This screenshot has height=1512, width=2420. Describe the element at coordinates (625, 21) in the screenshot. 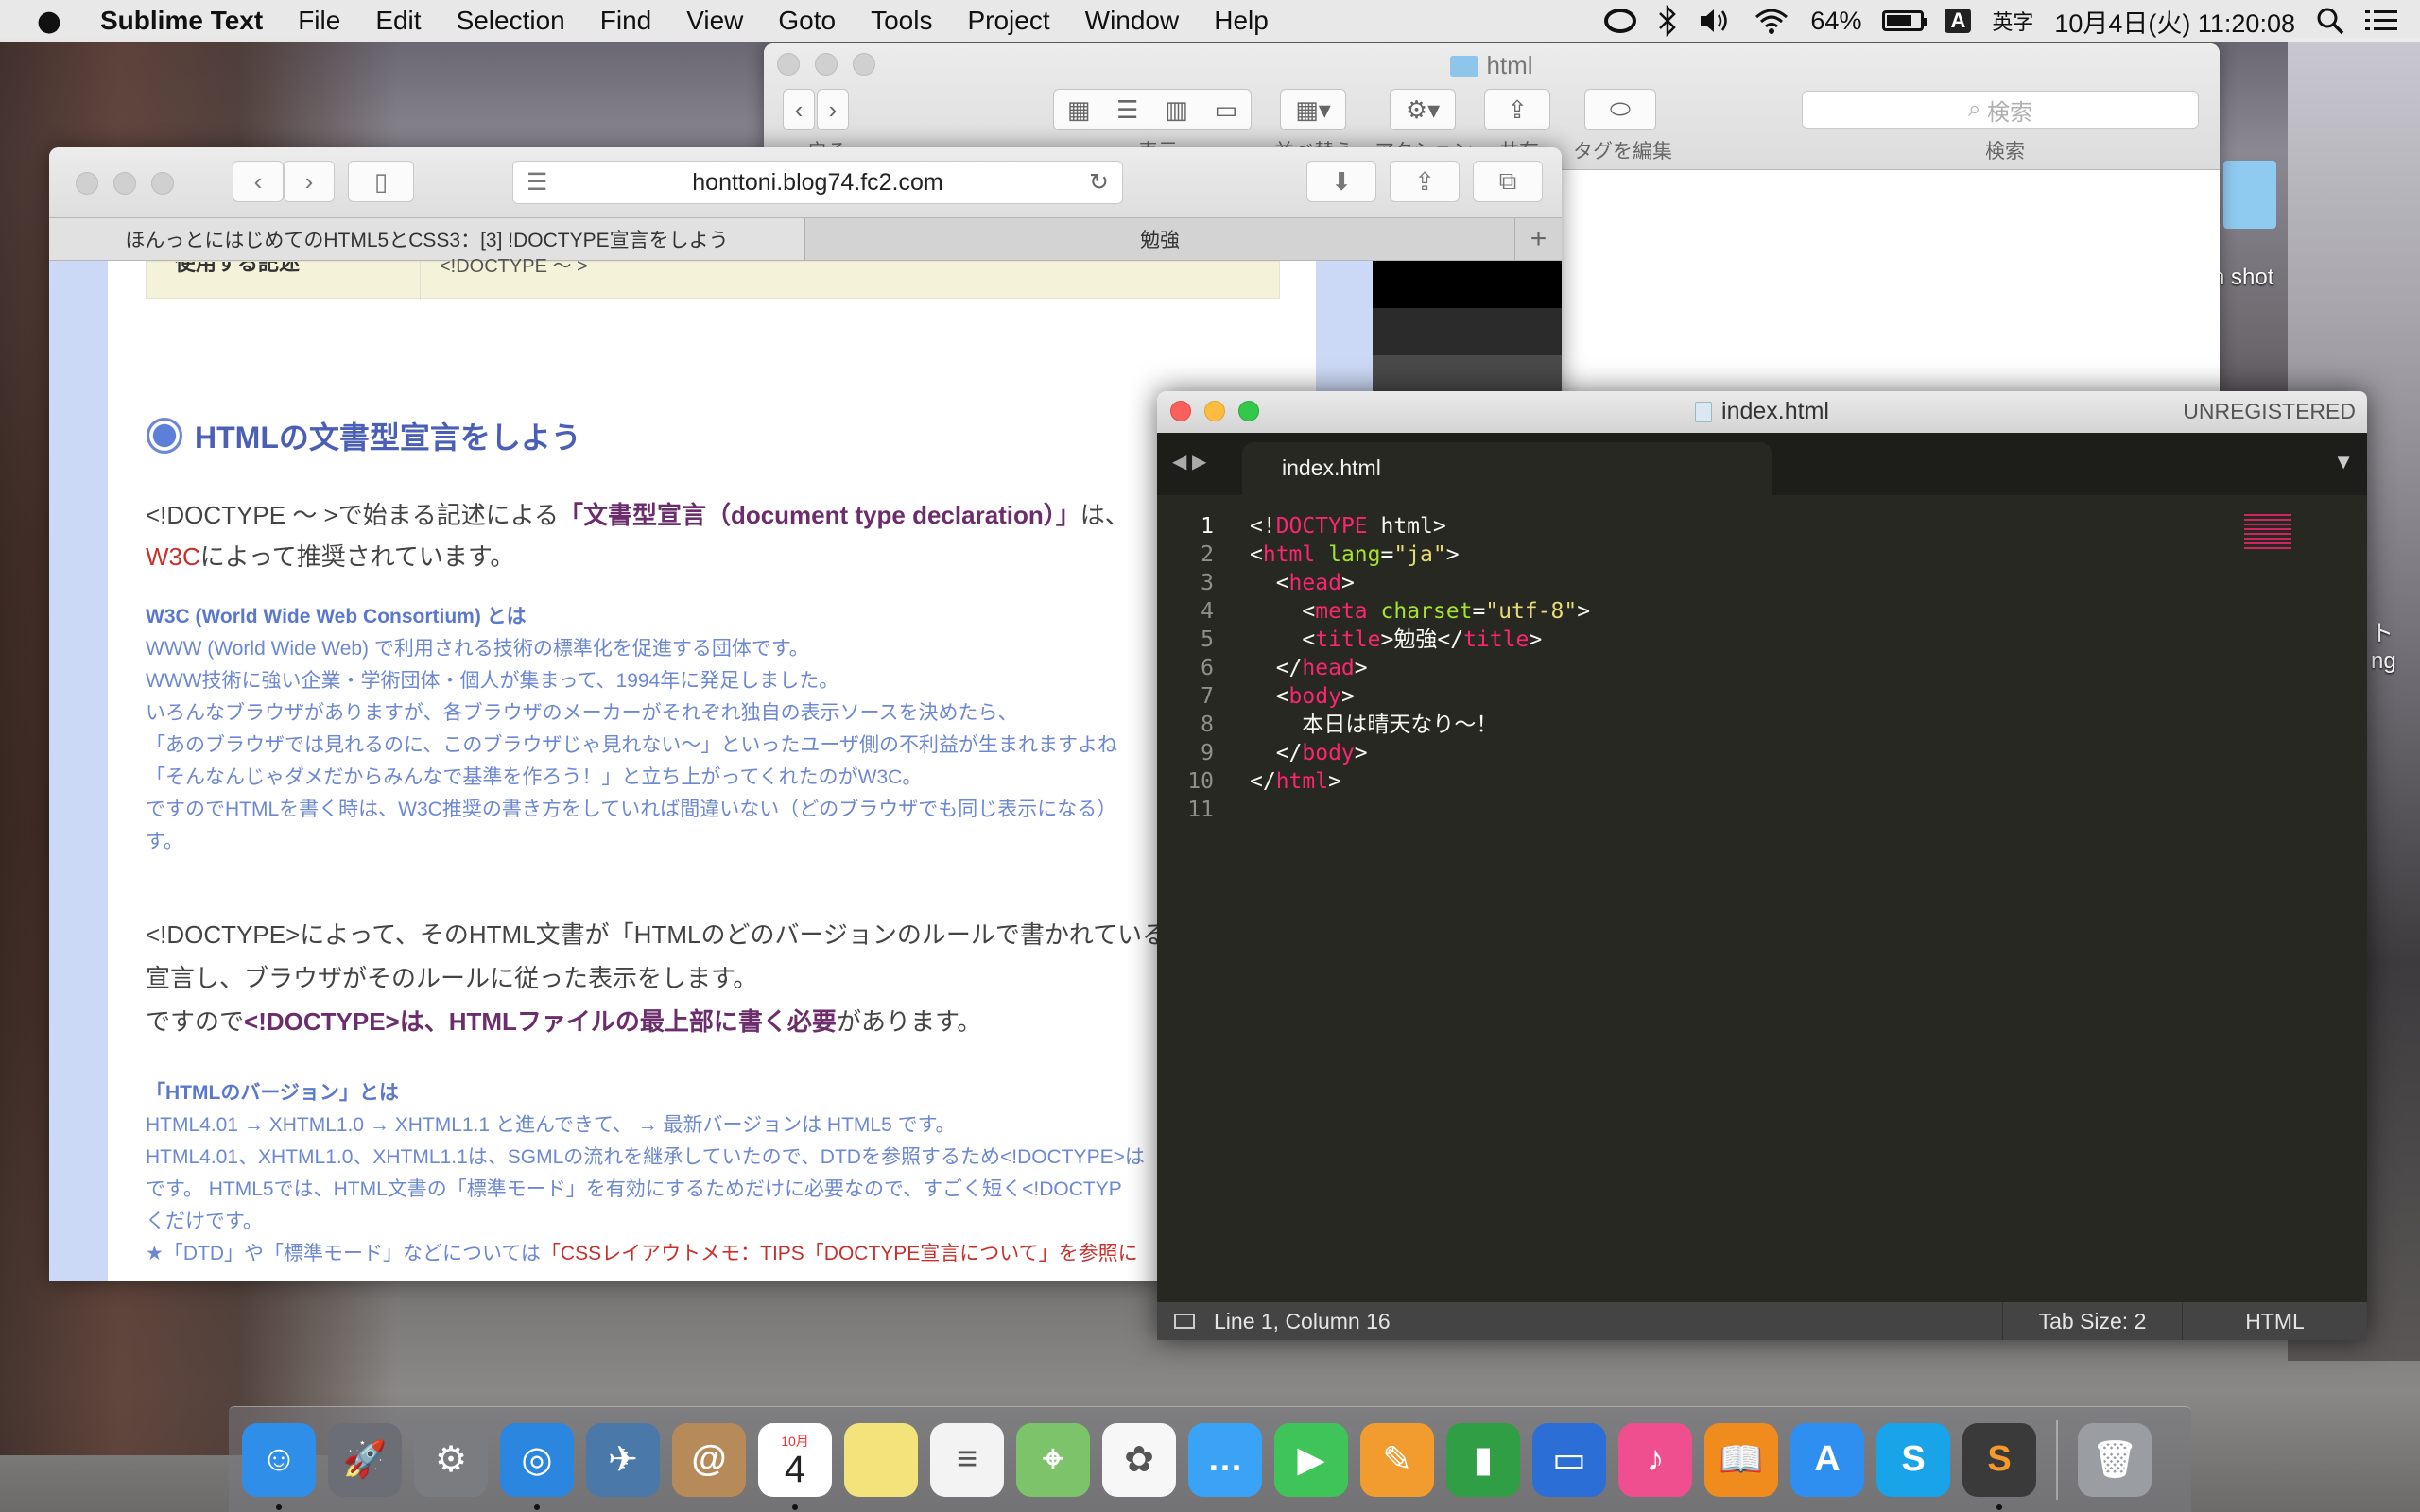

I see `menu-find: Find` at that location.